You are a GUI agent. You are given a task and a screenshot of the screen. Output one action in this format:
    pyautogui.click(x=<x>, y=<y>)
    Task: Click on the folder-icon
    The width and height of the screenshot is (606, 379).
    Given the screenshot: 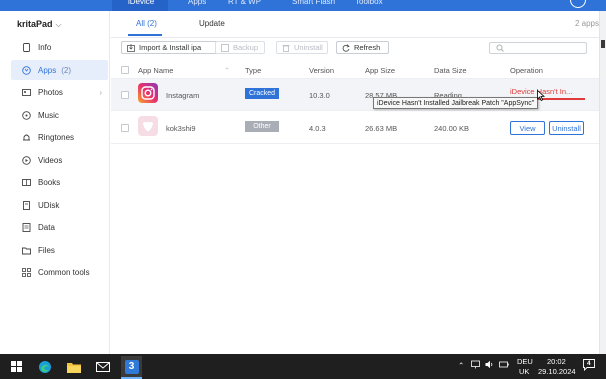 What is the action you would take?
    pyautogui.click(x=26, y=250)
    